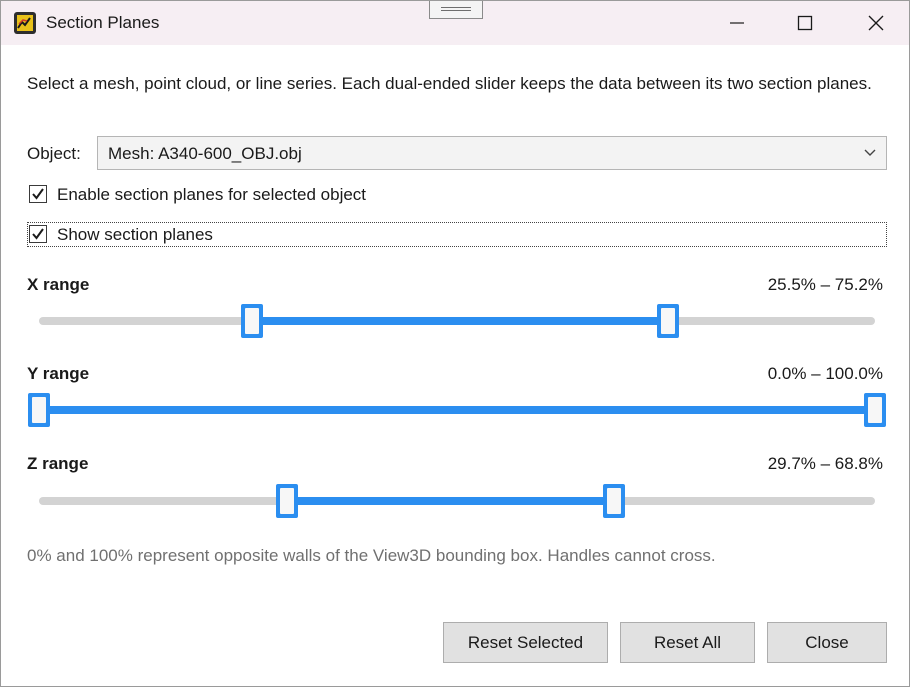  Describe the element at coordinates (456, 10) in the screenshot. I see `drag-grip-icon` at that location.